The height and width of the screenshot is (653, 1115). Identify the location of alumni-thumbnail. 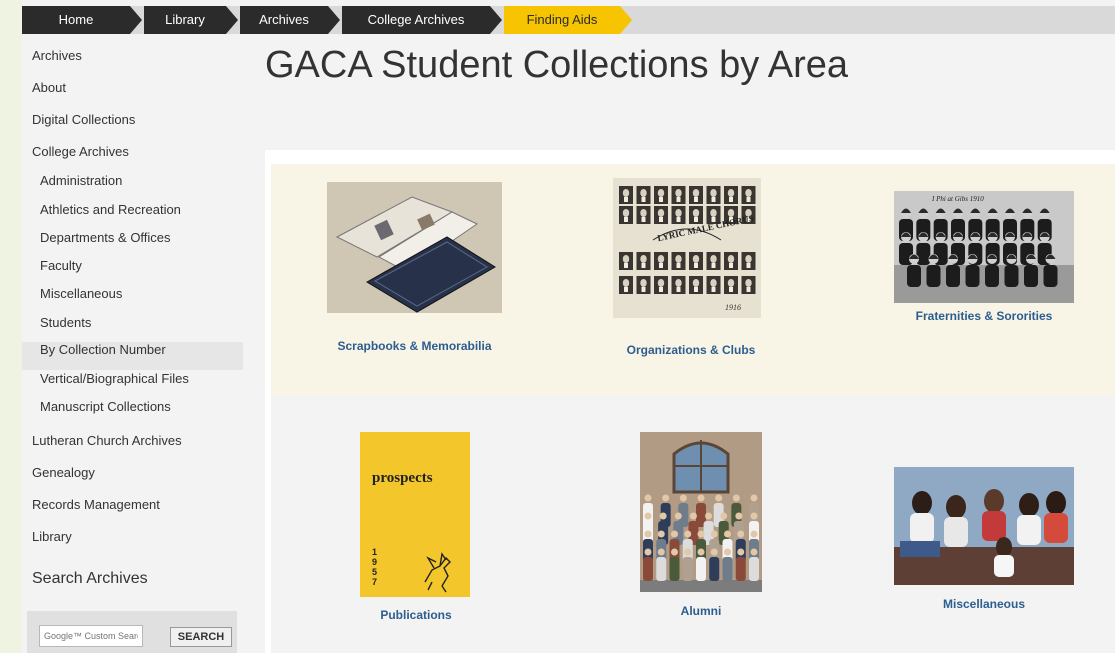
(701, 512).